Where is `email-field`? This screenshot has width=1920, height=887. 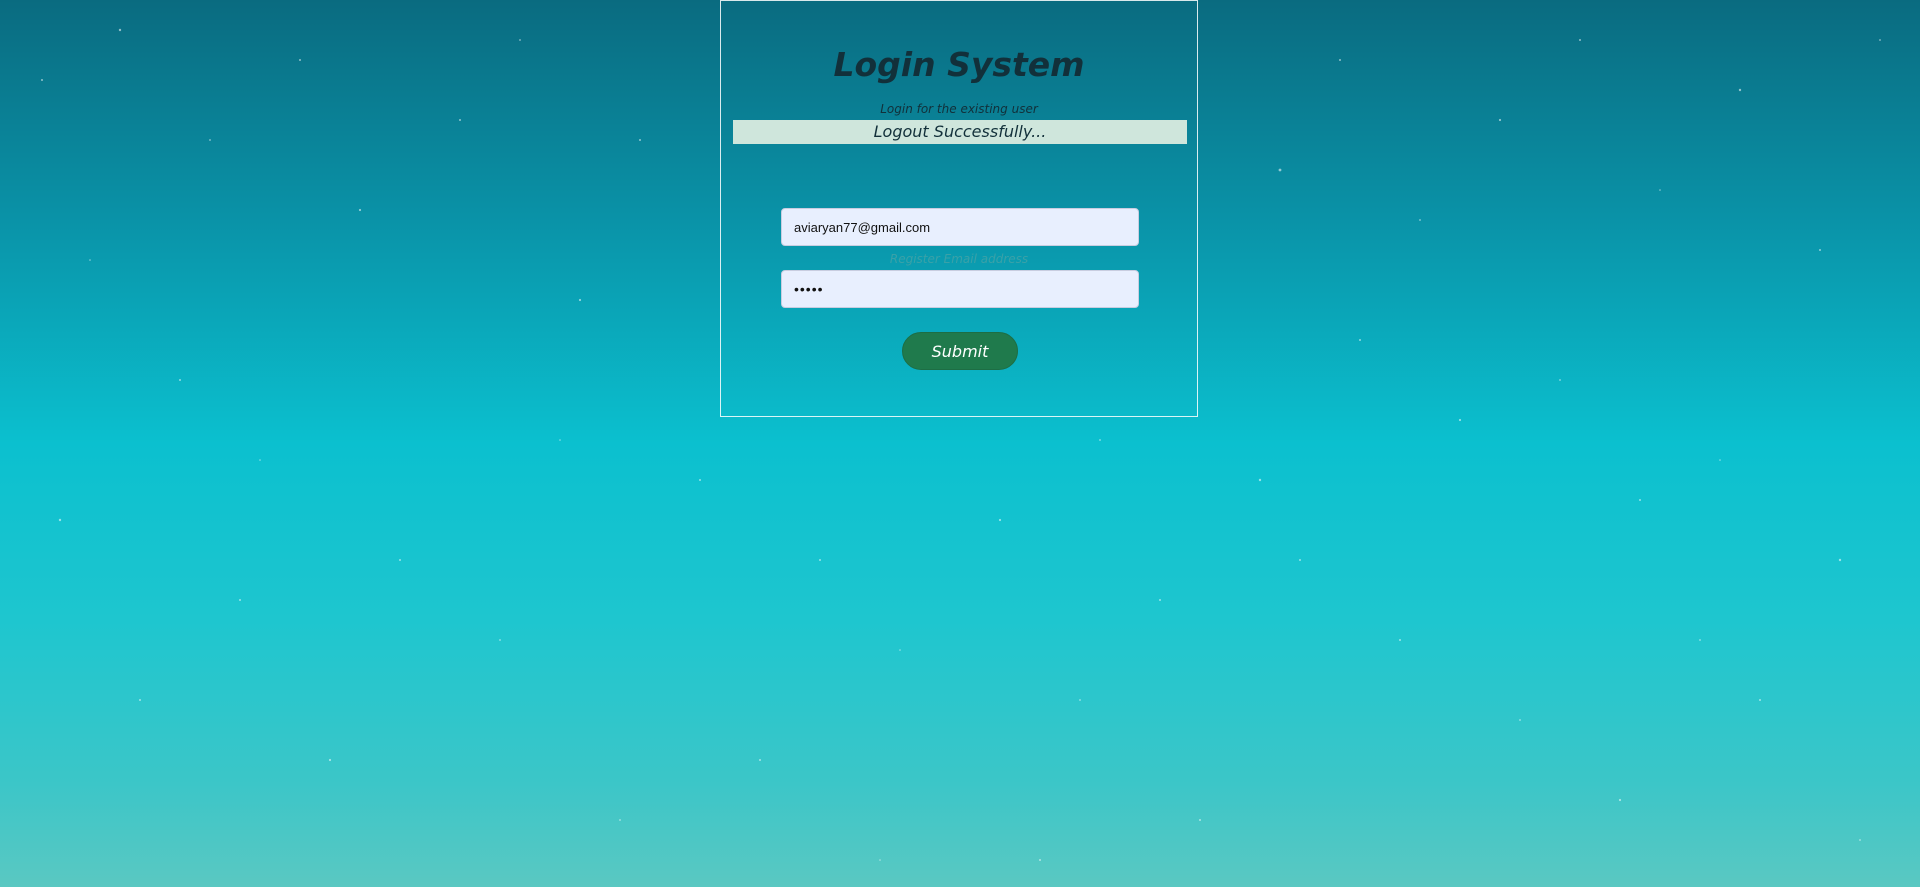
email-field is located at coordinates (960, 227).